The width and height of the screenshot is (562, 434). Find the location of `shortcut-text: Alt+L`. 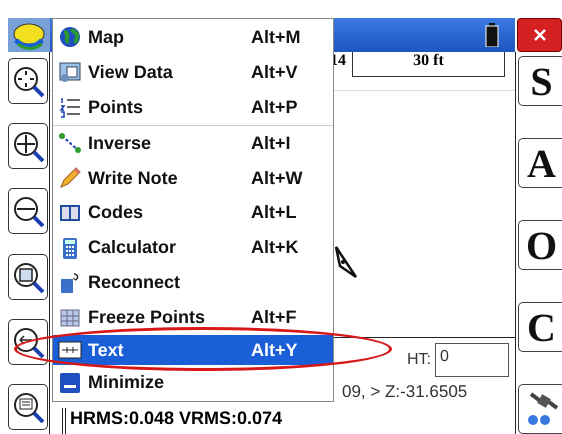

shortcut-text: Alt+L is located at coordinates (274, 213).